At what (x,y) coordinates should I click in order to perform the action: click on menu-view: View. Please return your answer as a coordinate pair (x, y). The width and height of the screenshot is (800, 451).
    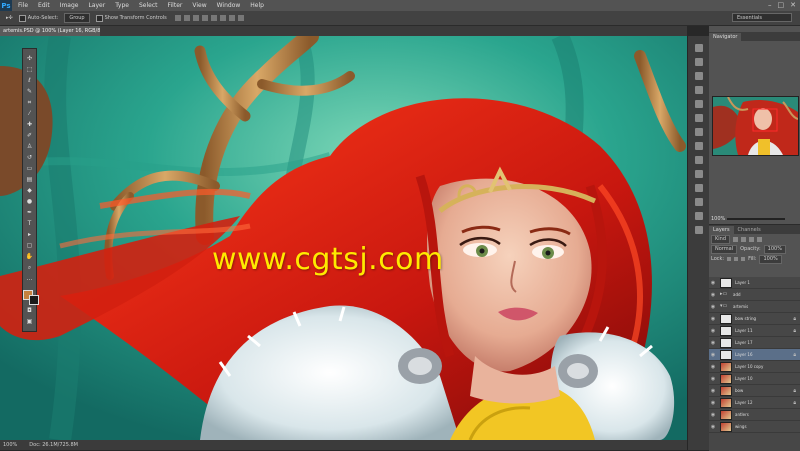
    Looking at the image, I should click on (199, 5).